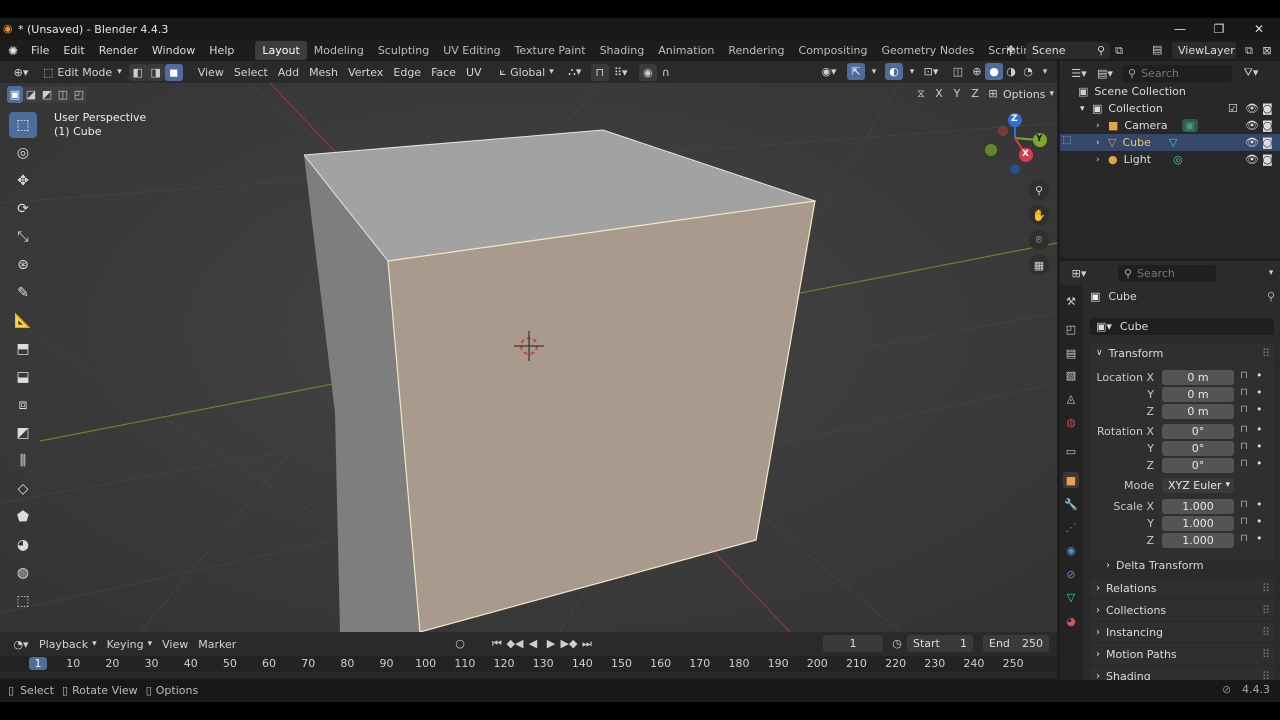 This screenshot has width=1280, height=720. What do you see at coordinates (40, 50) in the screenshot?
I see `menu-file: File` at bounding box center [40, 50].